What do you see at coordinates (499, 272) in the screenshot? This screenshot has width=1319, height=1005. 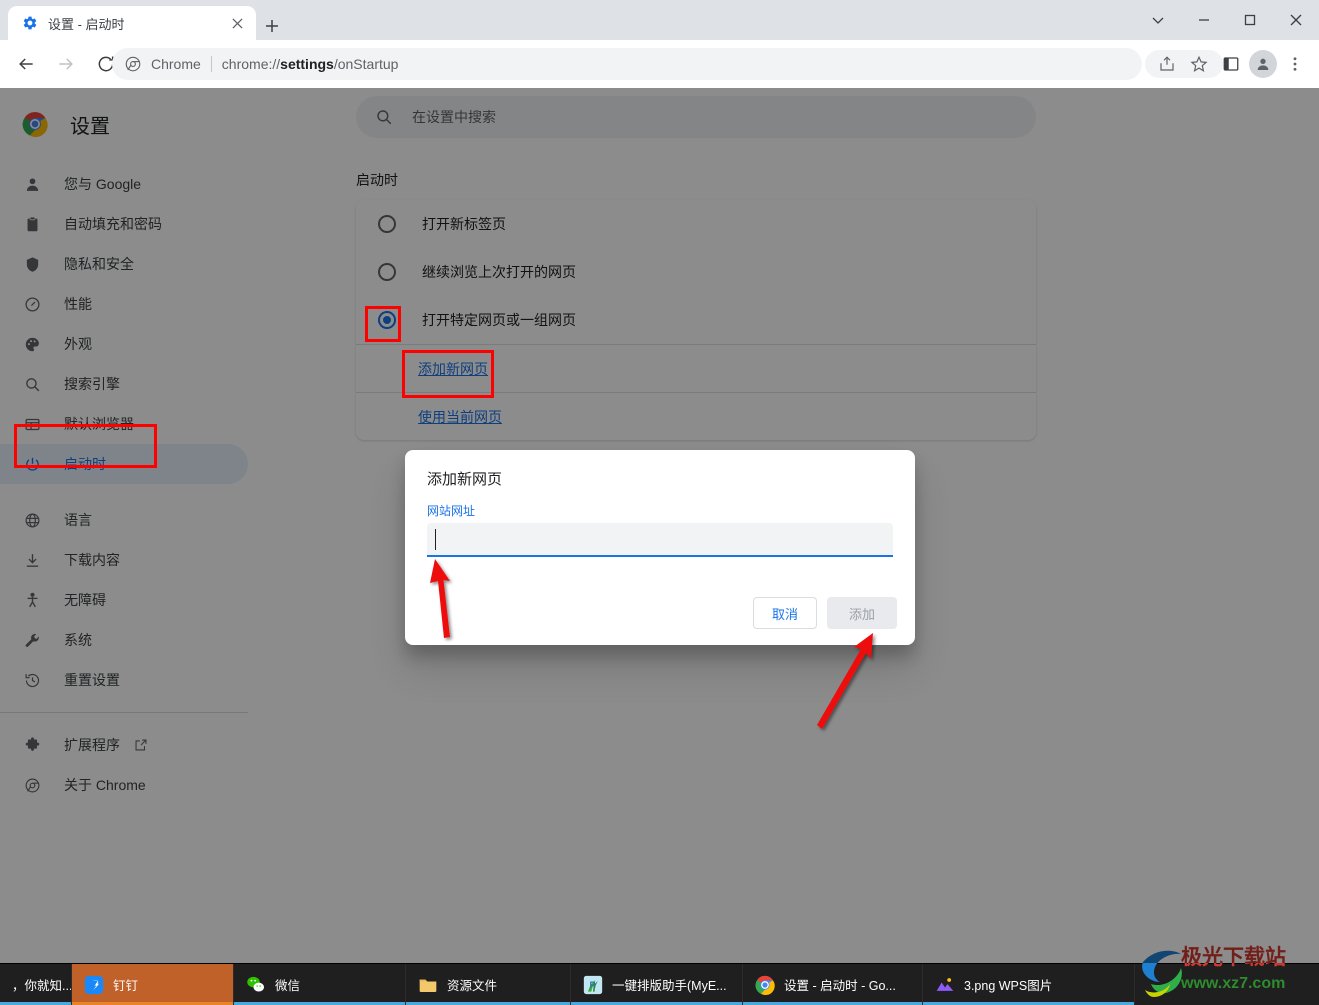 I see `radio-label: 继续浏览上次打开的网页` at bounding box center [499, 272].